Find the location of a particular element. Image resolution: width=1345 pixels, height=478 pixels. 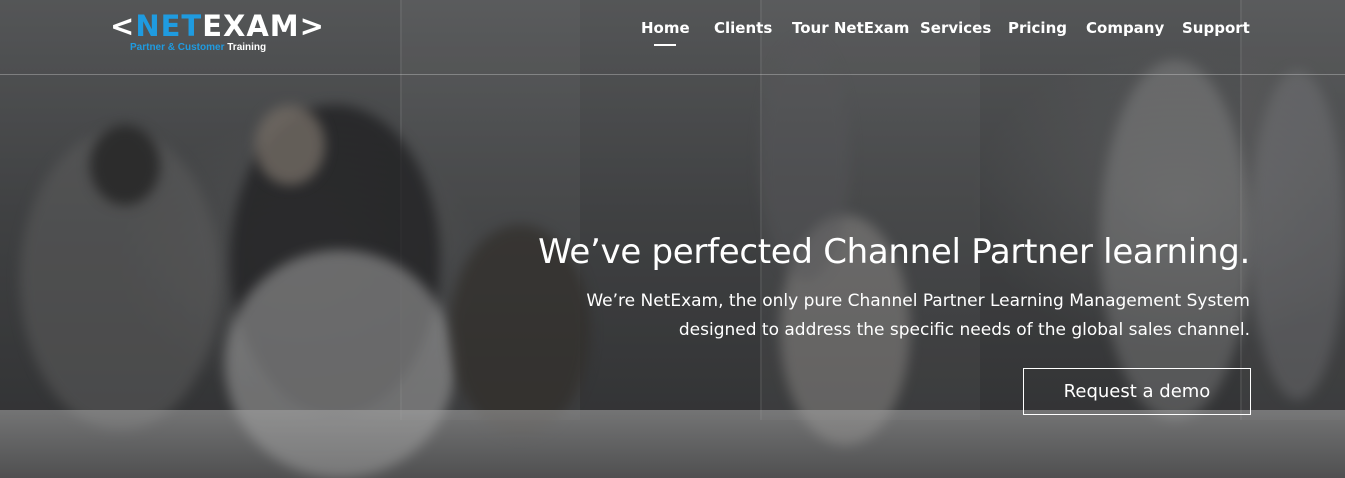

nav-item-company: Company is located at coordinates (1125, 28).